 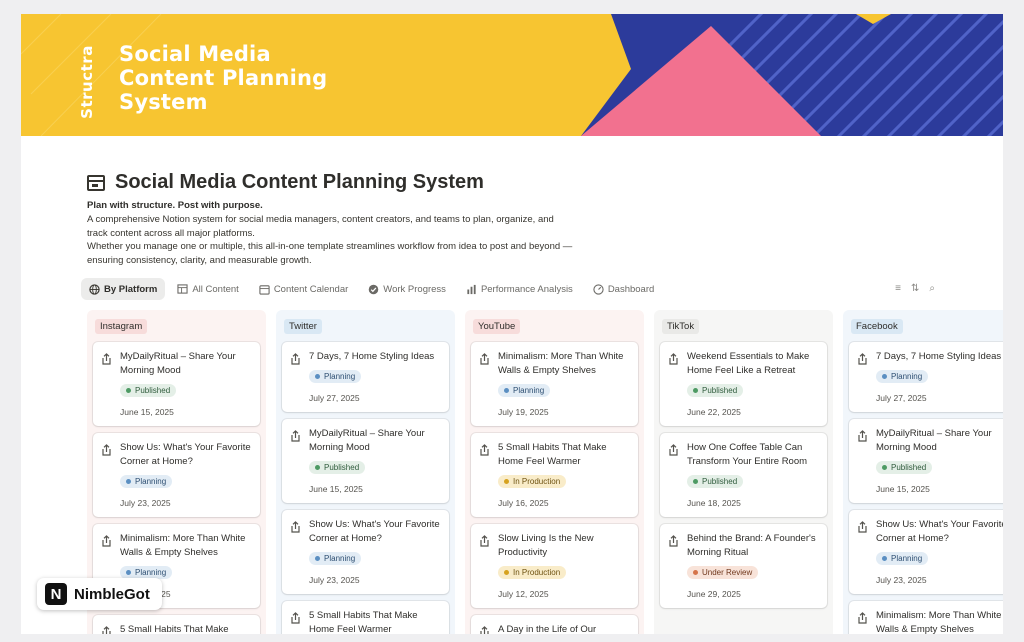 I want to click on status-badge: Planning, so click(x=335, y=558).